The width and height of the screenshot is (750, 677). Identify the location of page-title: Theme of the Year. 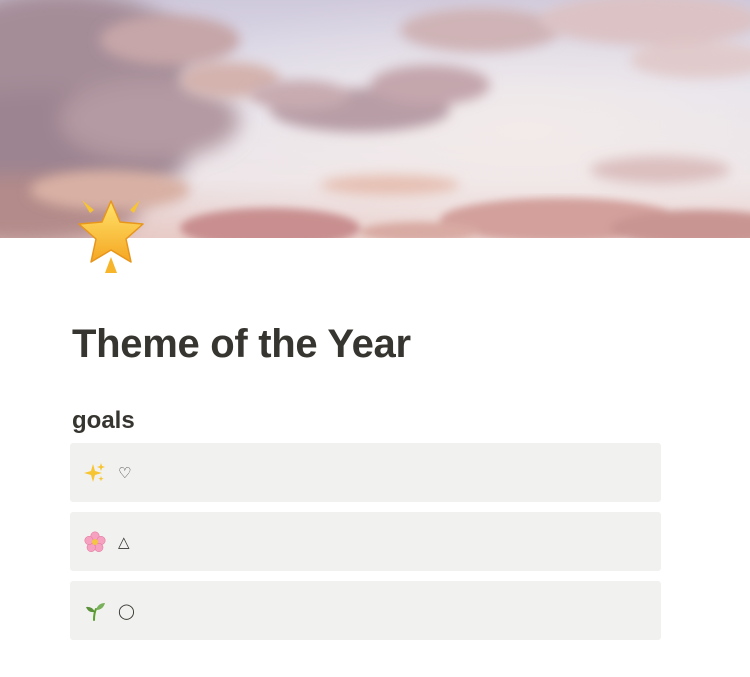
(367, 344).